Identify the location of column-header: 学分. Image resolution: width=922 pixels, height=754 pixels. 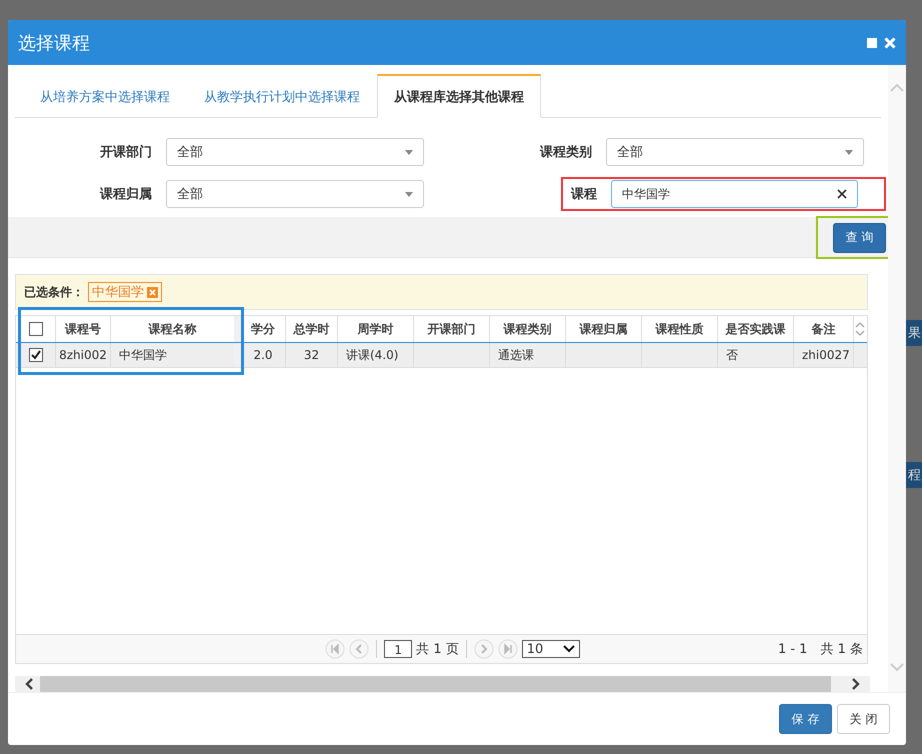
(263, 329).